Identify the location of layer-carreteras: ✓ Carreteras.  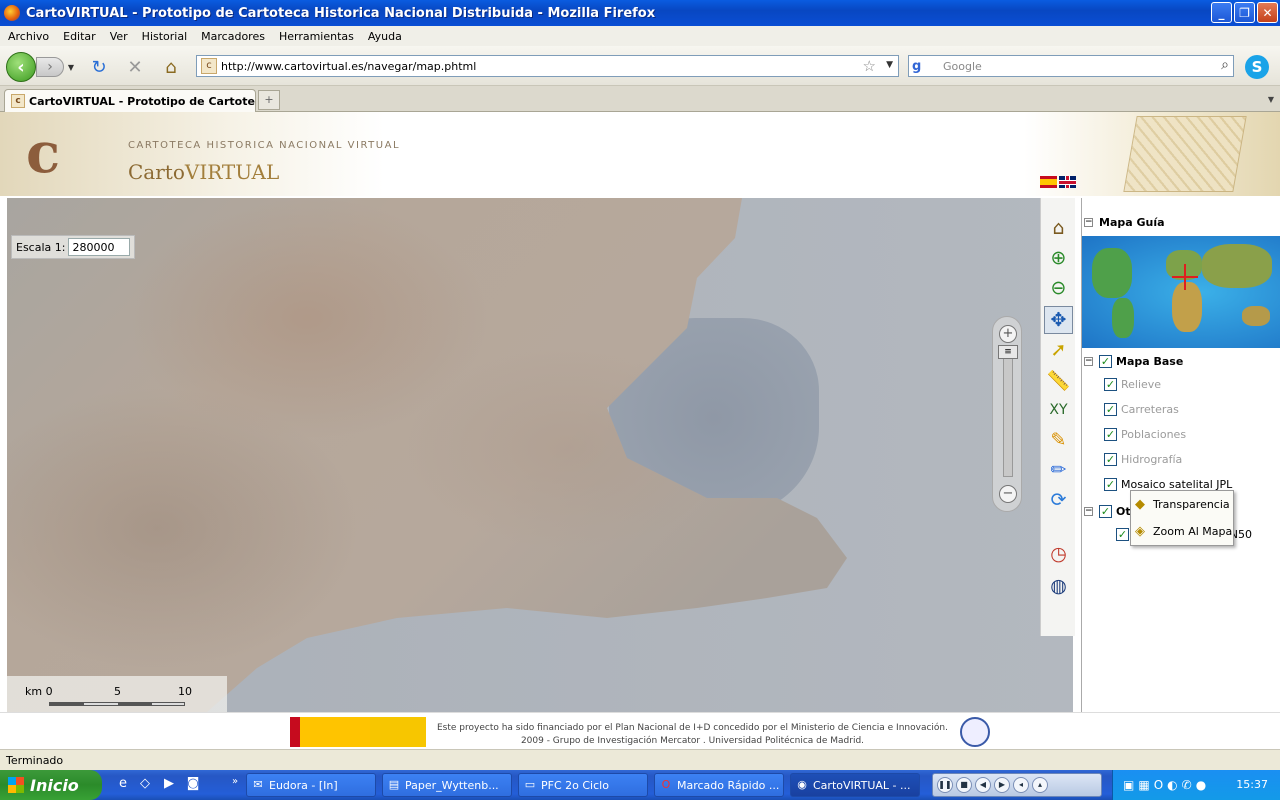
(1141, 409).